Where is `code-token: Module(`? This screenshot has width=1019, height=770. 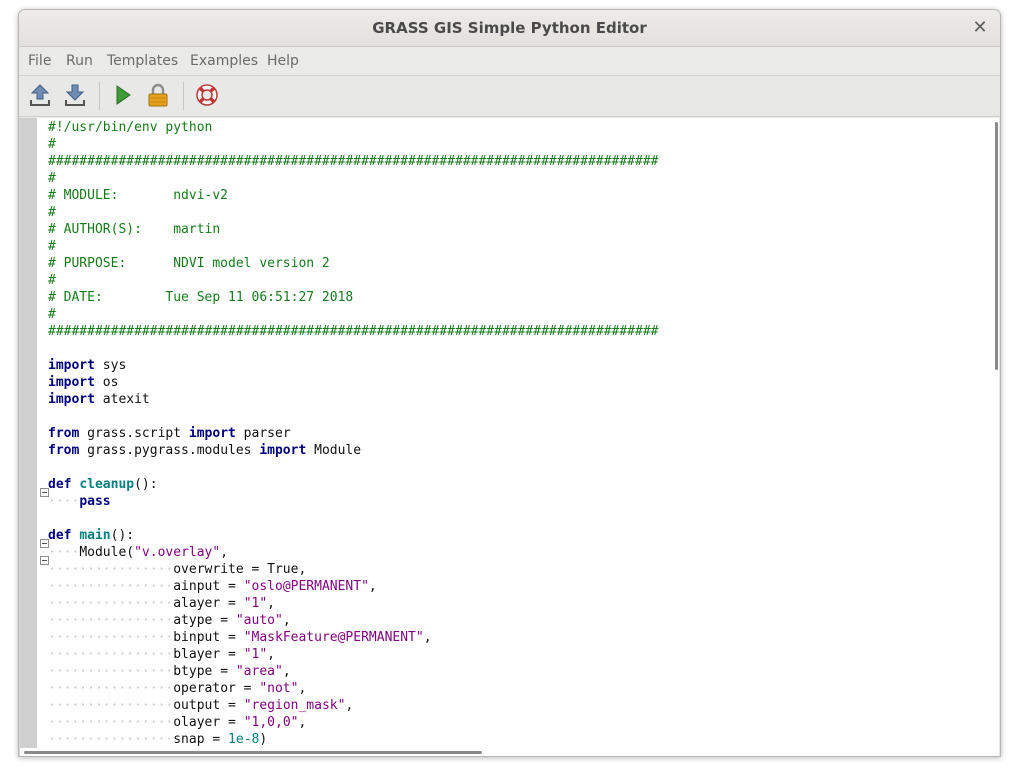 code-token: Module( is located at coordinates (107, 552).